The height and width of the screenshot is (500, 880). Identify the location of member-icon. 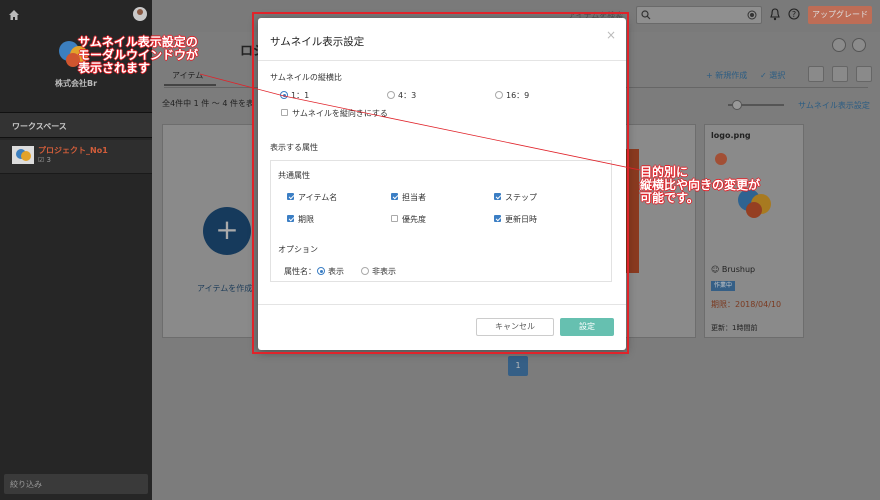
(839, 45).